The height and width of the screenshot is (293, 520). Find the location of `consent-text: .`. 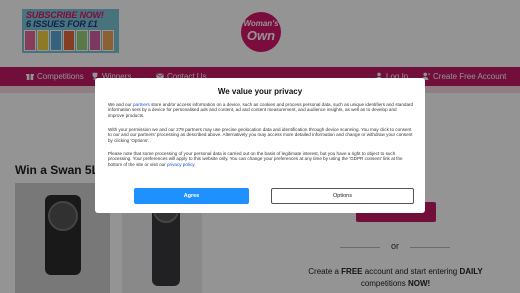

consent-text: . is located at coordinates (195, 164).